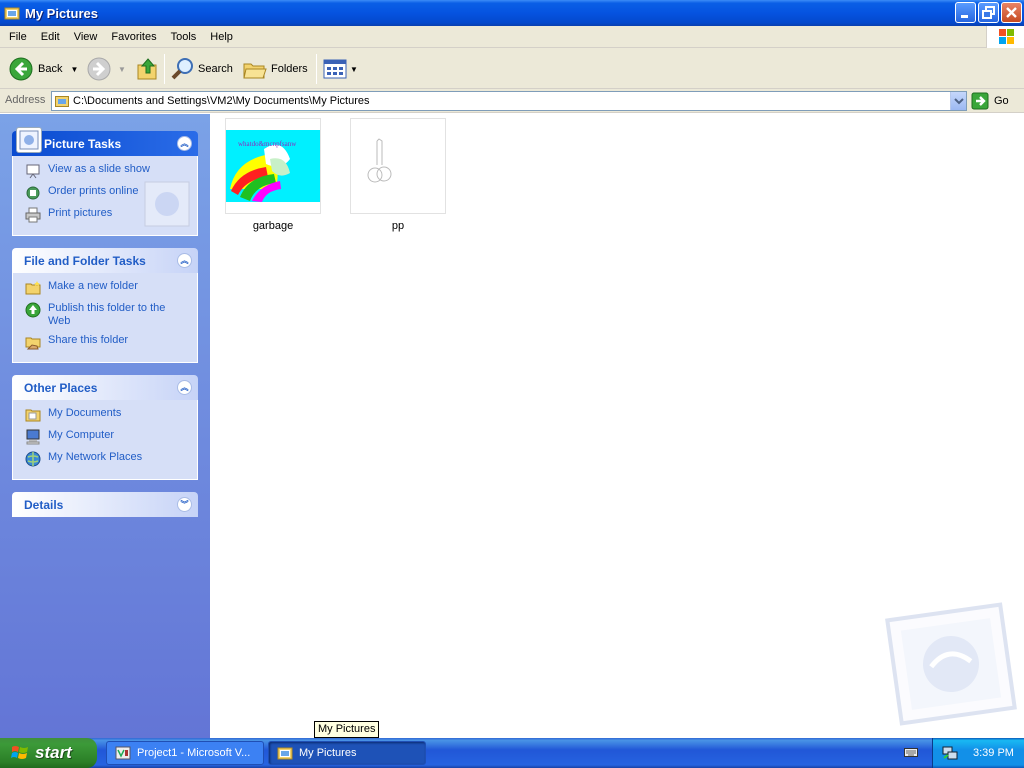  Describe the element at coordinates (48, 753) in the screenshot. I see `start-button: start` at that location.